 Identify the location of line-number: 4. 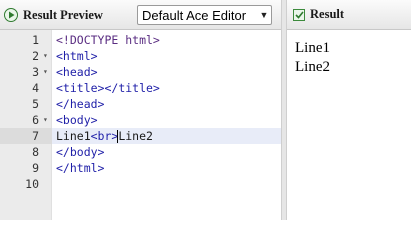
(35, 88).